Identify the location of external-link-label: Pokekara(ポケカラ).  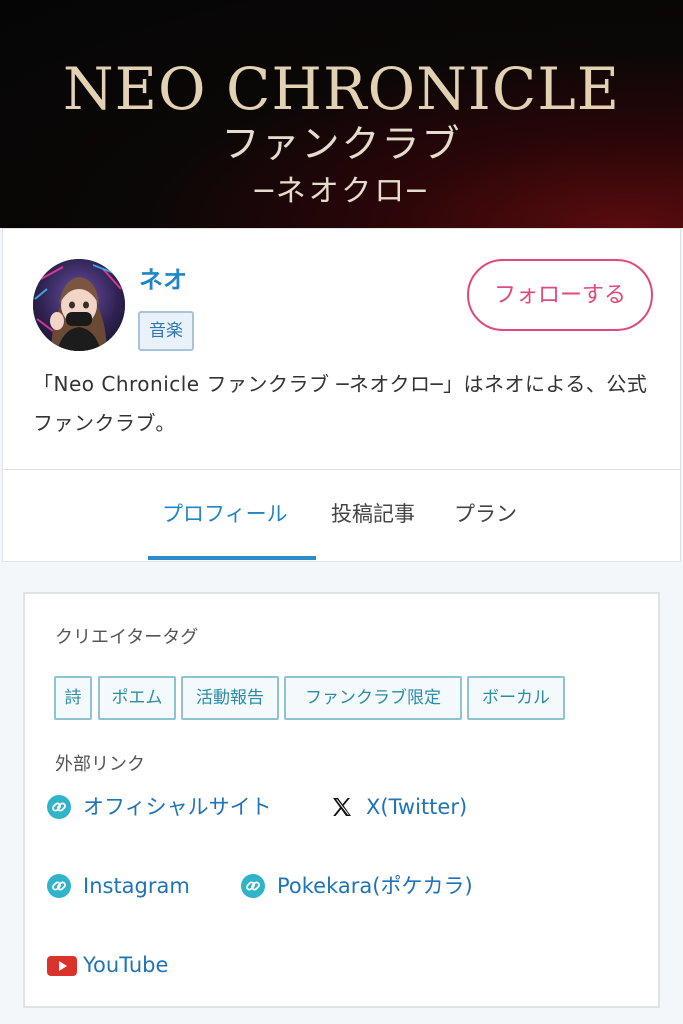
(375, 886).